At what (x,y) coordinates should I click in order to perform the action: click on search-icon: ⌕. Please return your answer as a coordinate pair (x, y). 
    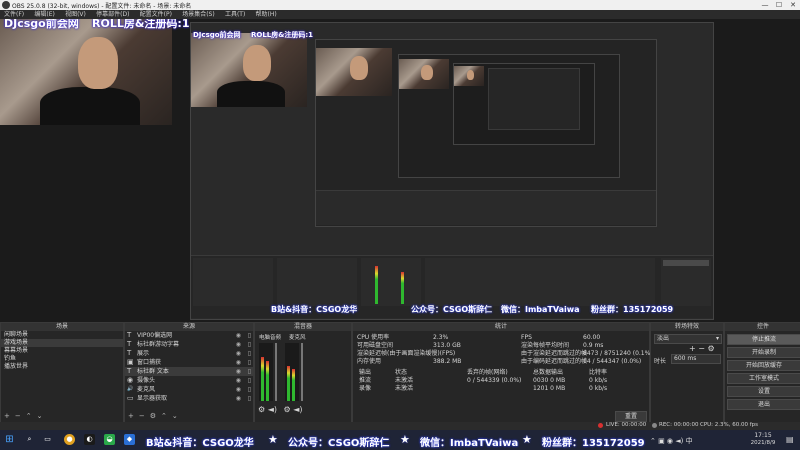
    Looking at the image, I should click on (29, 439).